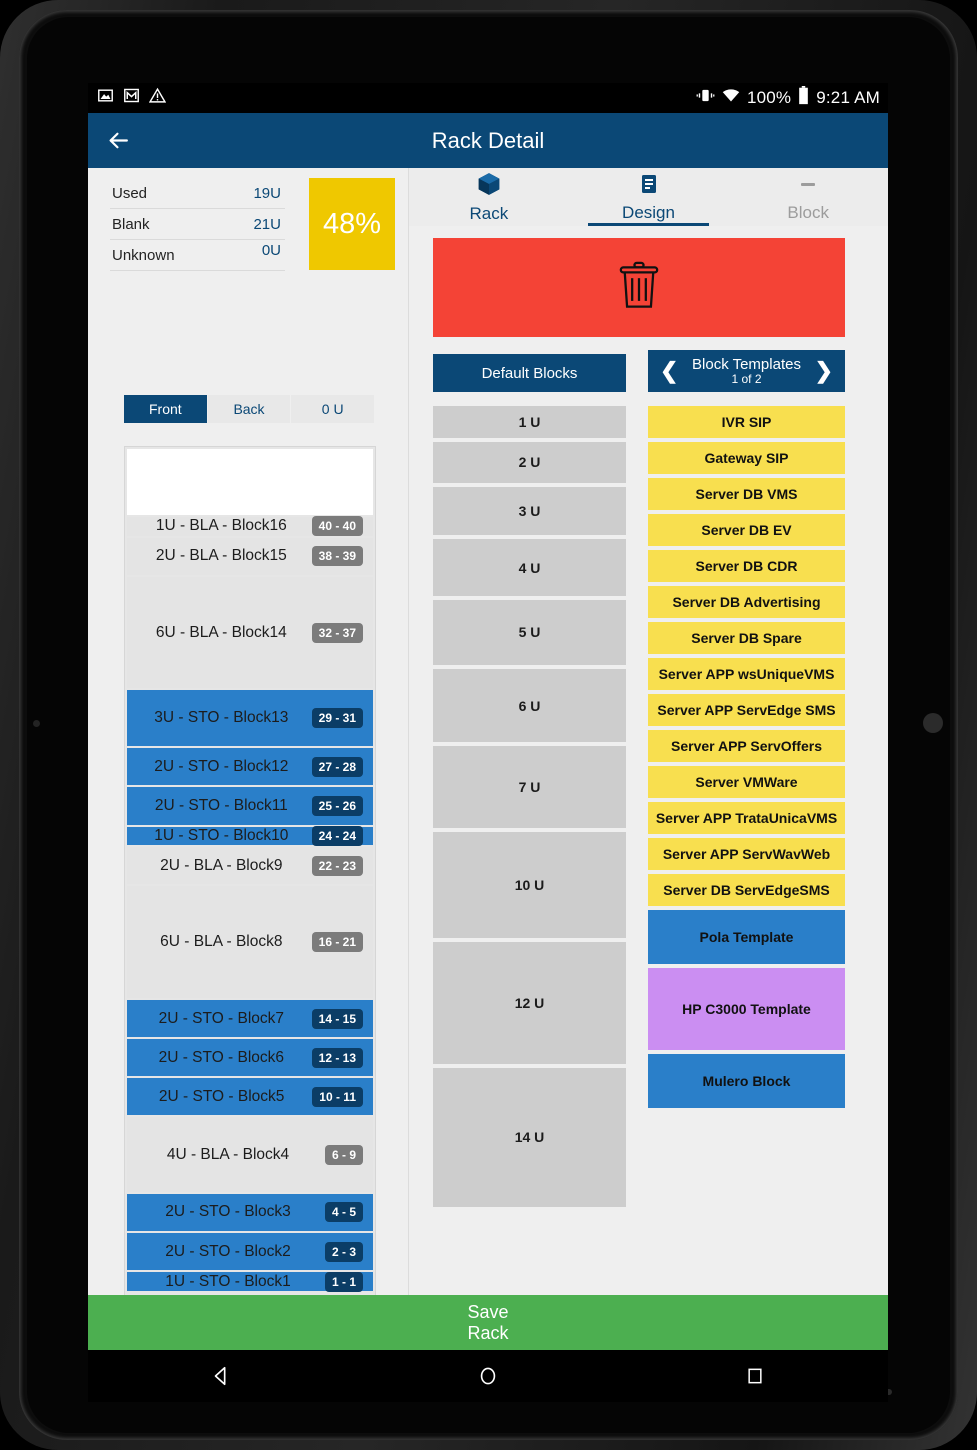 The image size is (977, 1450). Describe the element at coordinates (333, 409) in the screenshot. I see `view-toggle-segment-2: 0 U` at that location.